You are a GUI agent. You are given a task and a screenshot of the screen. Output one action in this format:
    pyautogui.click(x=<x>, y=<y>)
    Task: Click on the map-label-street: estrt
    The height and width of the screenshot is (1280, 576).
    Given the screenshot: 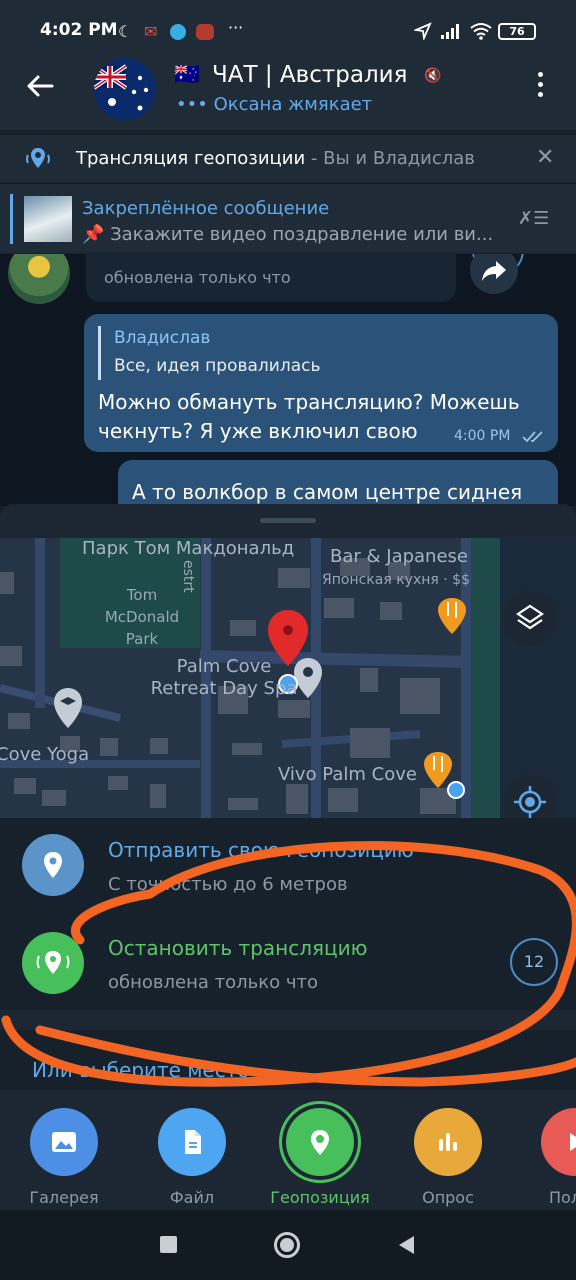 What is the action you would take?
    pyautogui.click(x=188, y=576)
    